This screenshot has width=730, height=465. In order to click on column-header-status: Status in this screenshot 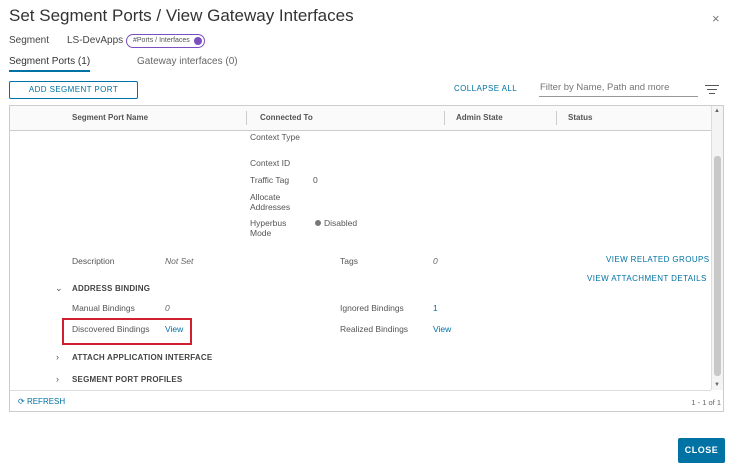, I will do `click(580, 117)`.